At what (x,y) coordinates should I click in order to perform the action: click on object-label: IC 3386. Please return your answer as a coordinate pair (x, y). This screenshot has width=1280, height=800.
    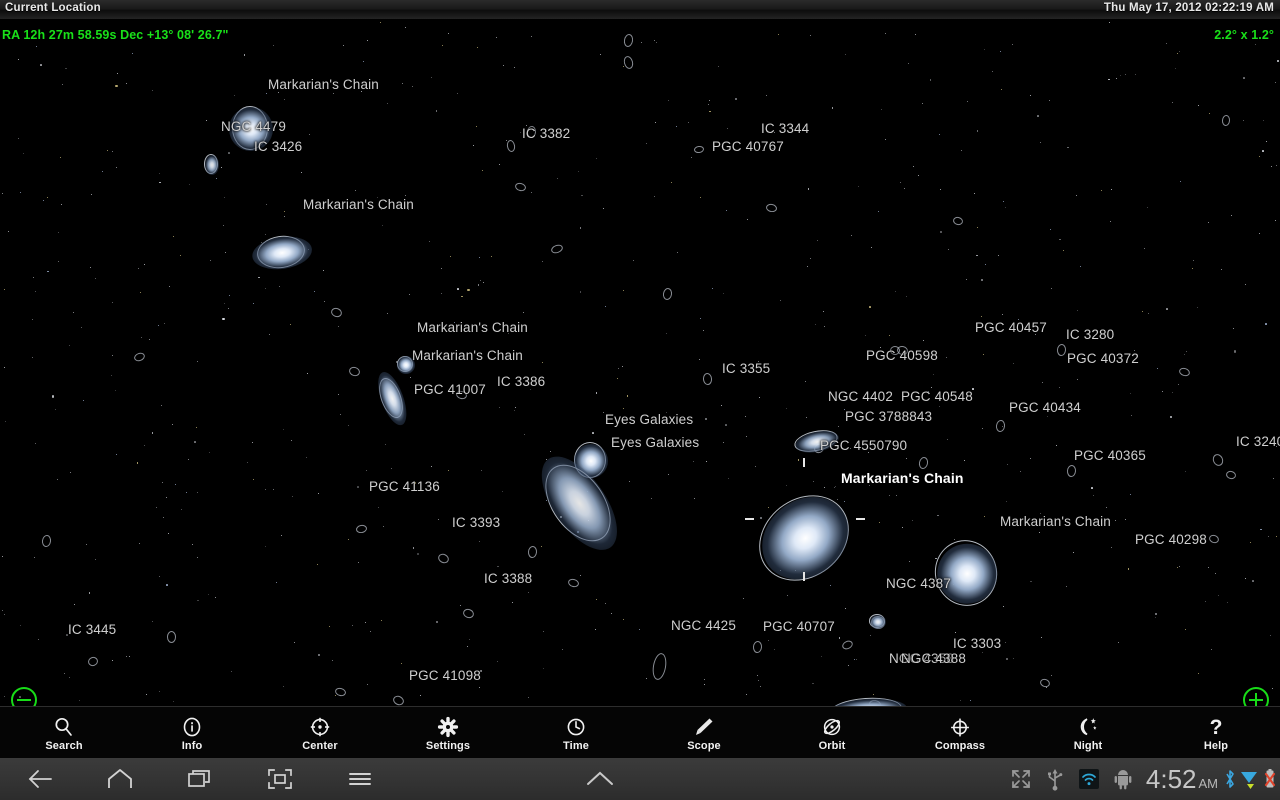
    Looking at the image, I should click on (521, 381).